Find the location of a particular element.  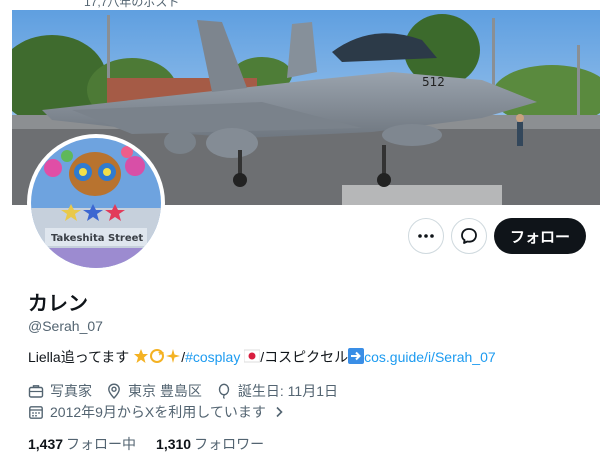

location-pin-icon is located at coordinates (114, 391).